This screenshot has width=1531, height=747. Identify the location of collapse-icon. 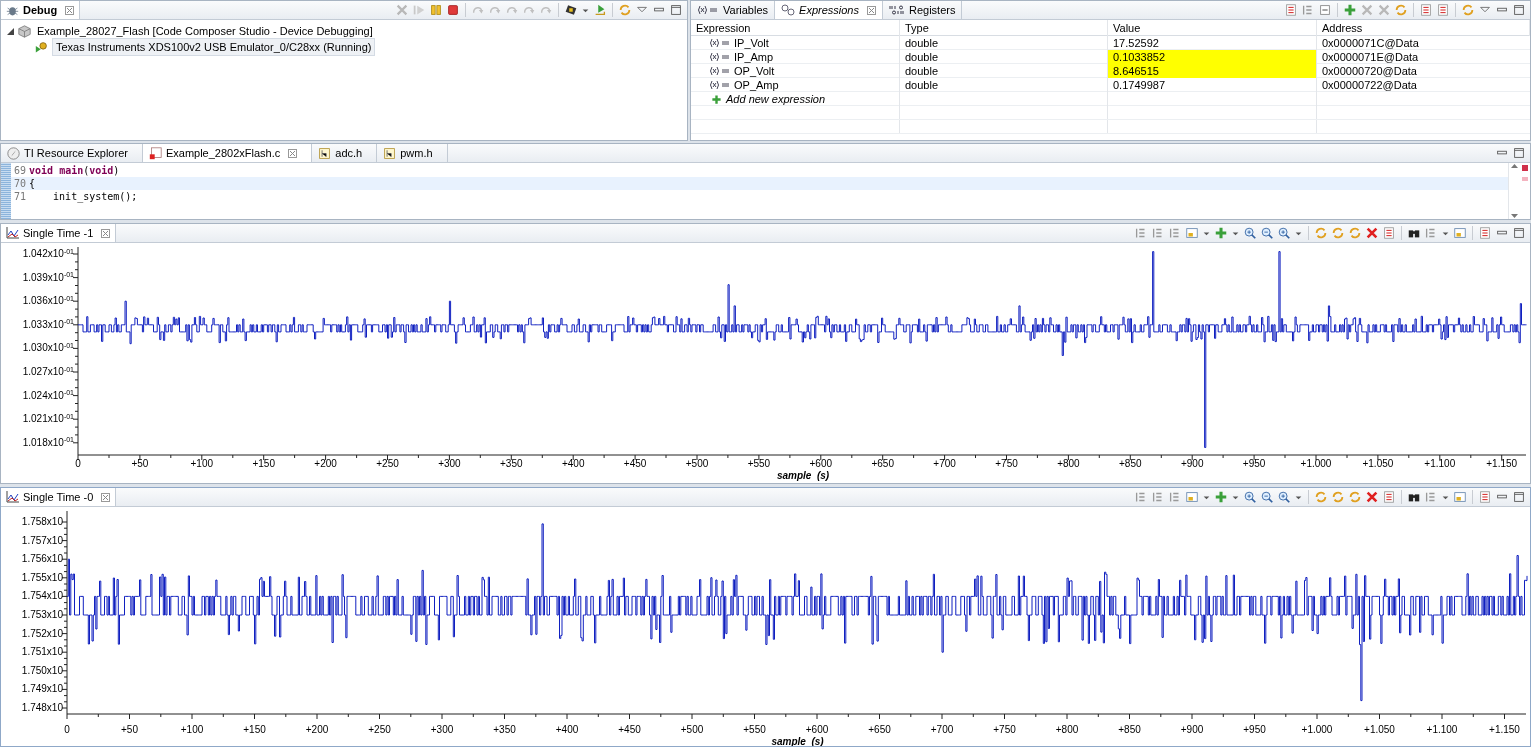
(1325, 10).